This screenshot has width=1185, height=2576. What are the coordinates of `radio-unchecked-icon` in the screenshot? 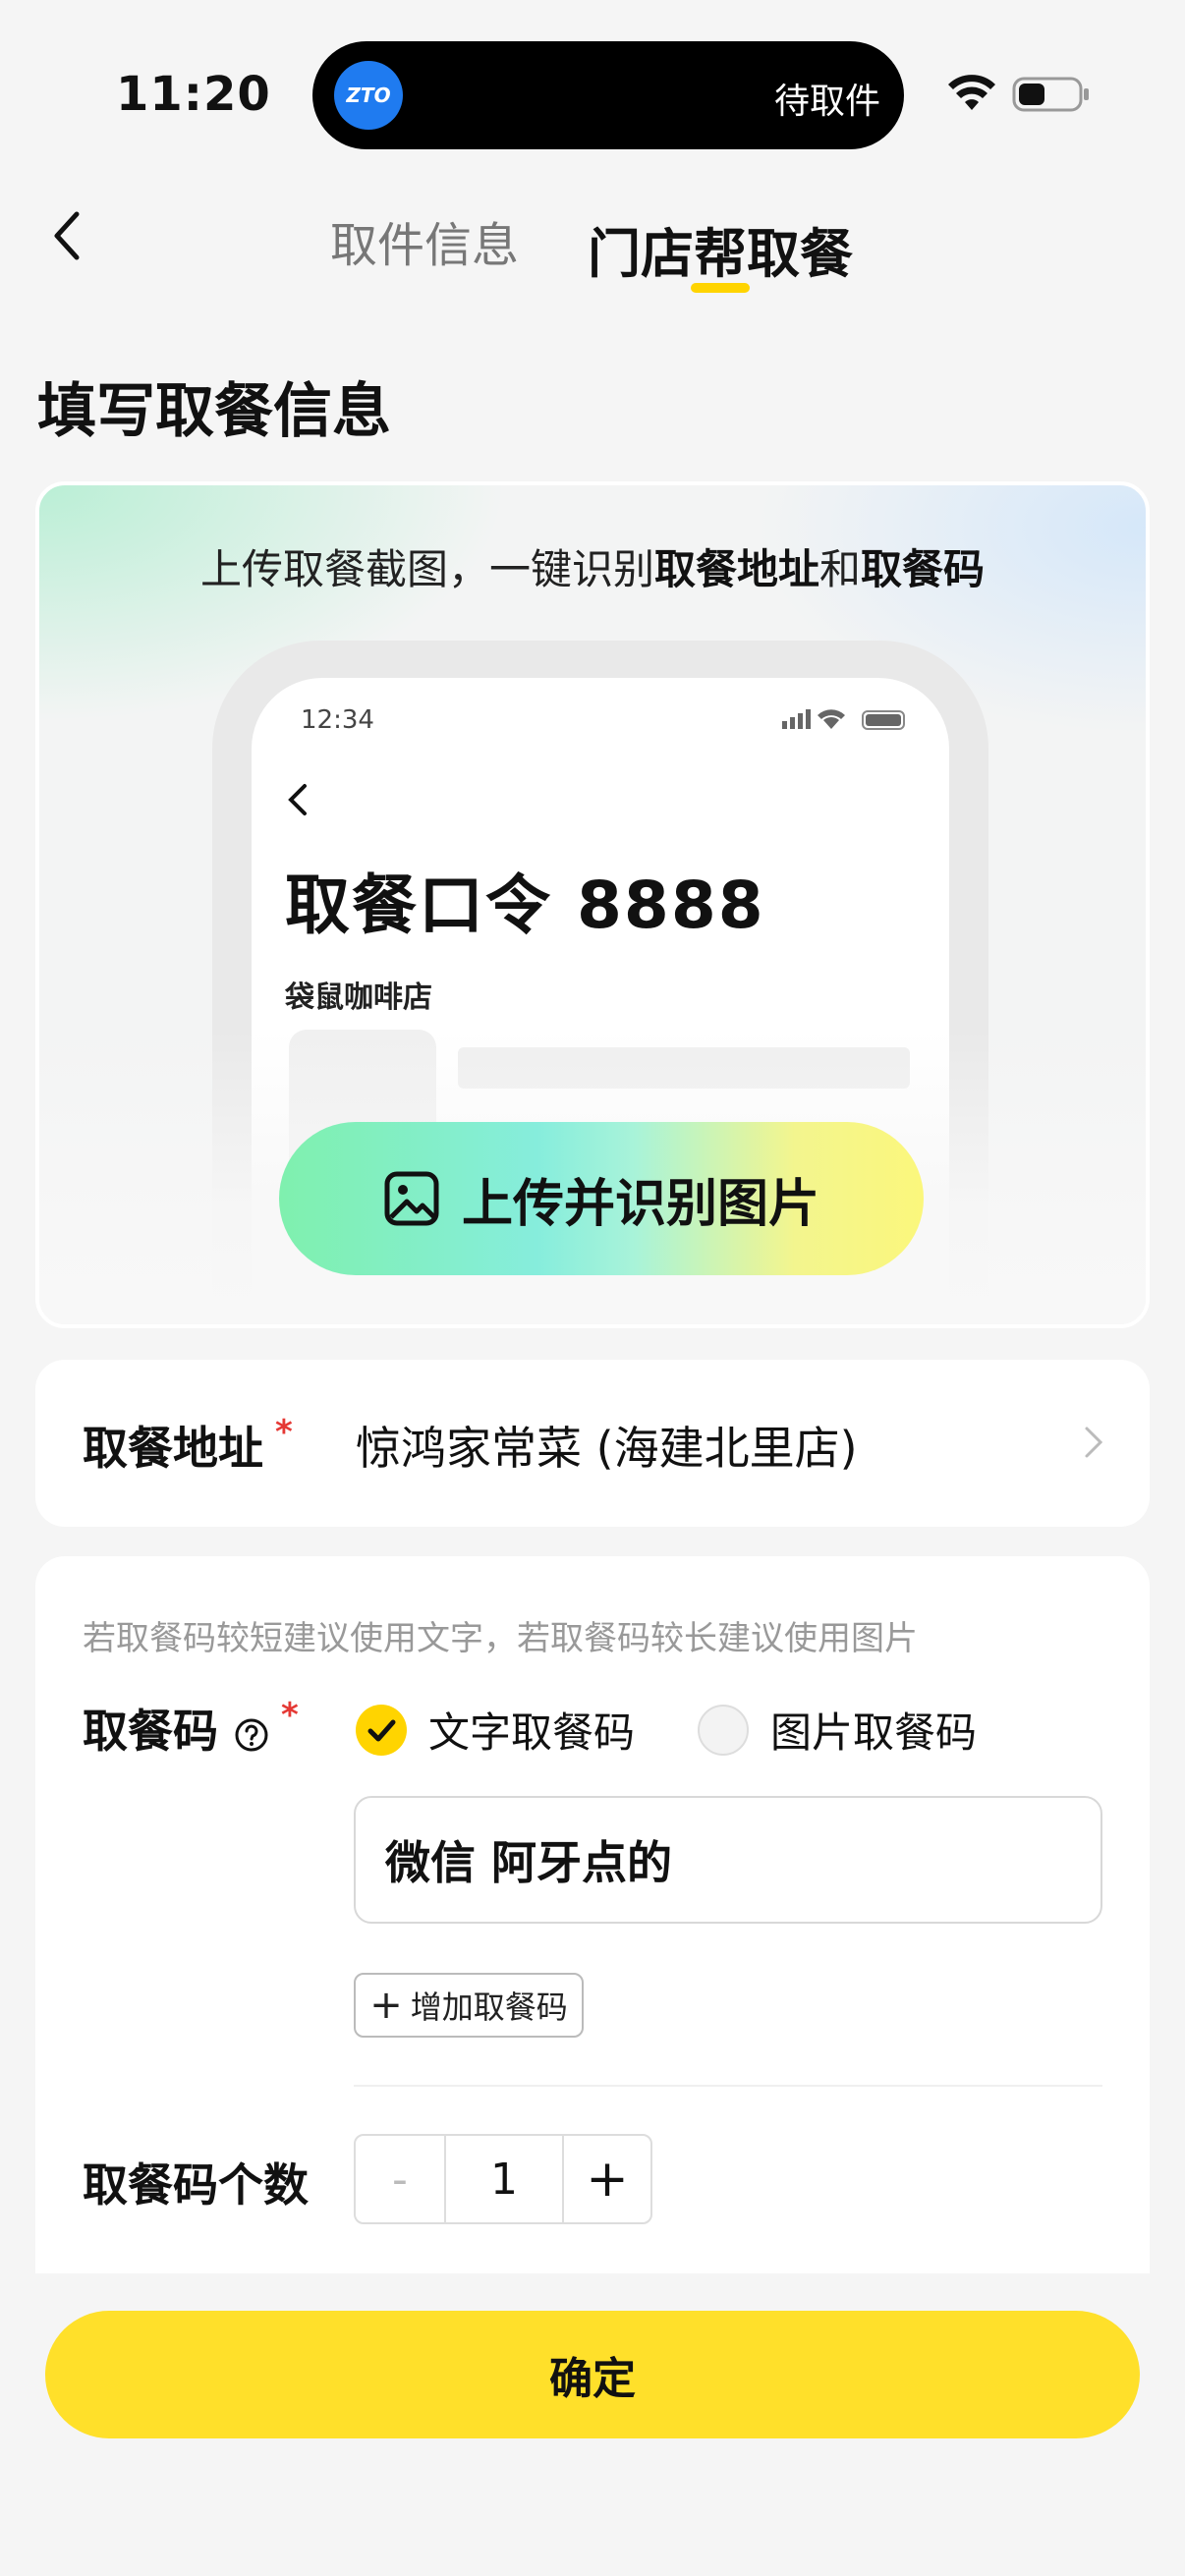 It's located at (724, 1730).